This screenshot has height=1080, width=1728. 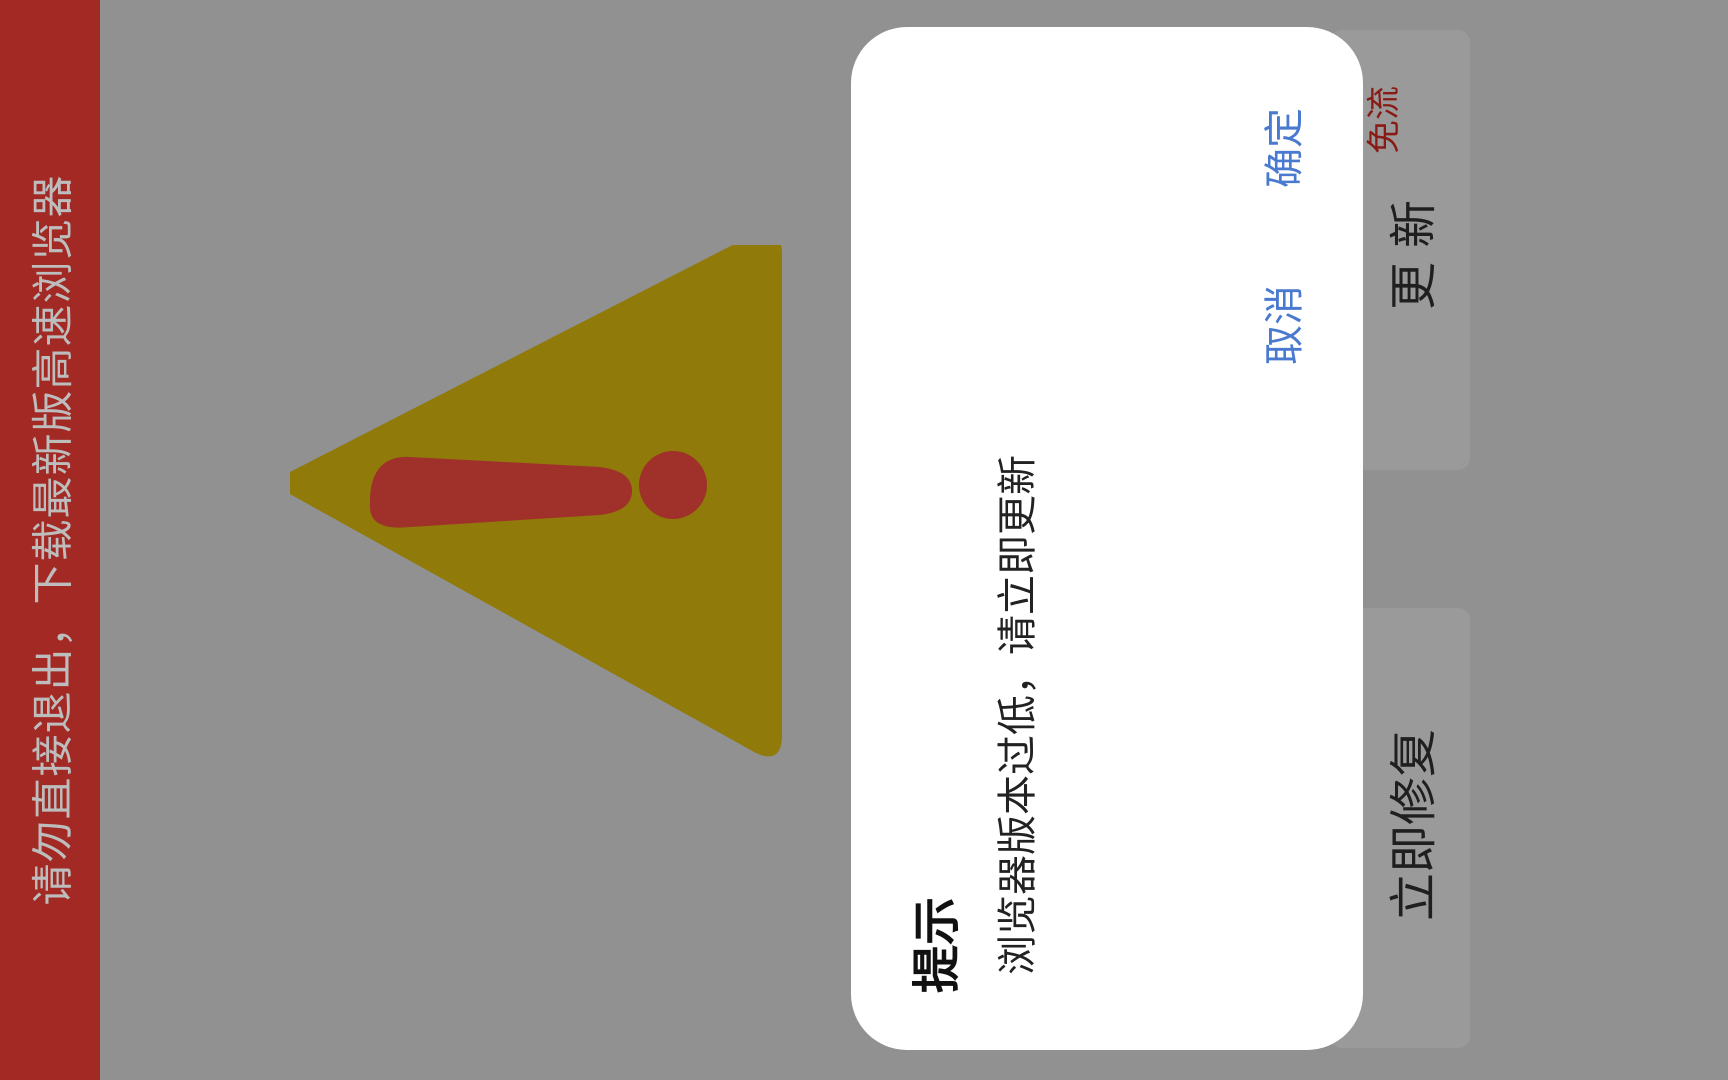 I want to click on repair-now-button-label: 立即修复, so click(x=1414, y=825).